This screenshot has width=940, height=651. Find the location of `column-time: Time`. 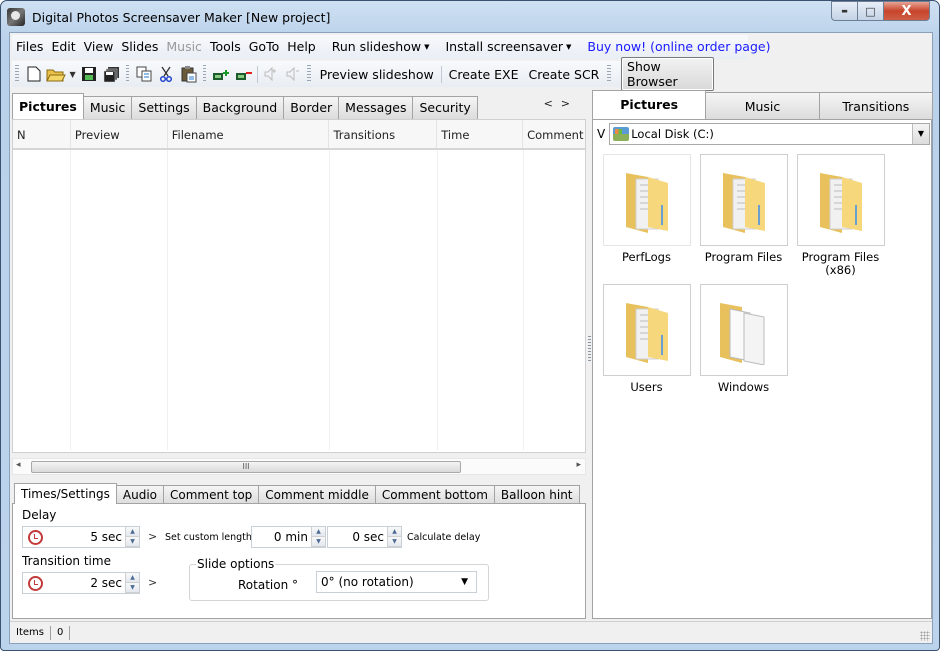

column-time: Time is located at coordinates (480, 134).